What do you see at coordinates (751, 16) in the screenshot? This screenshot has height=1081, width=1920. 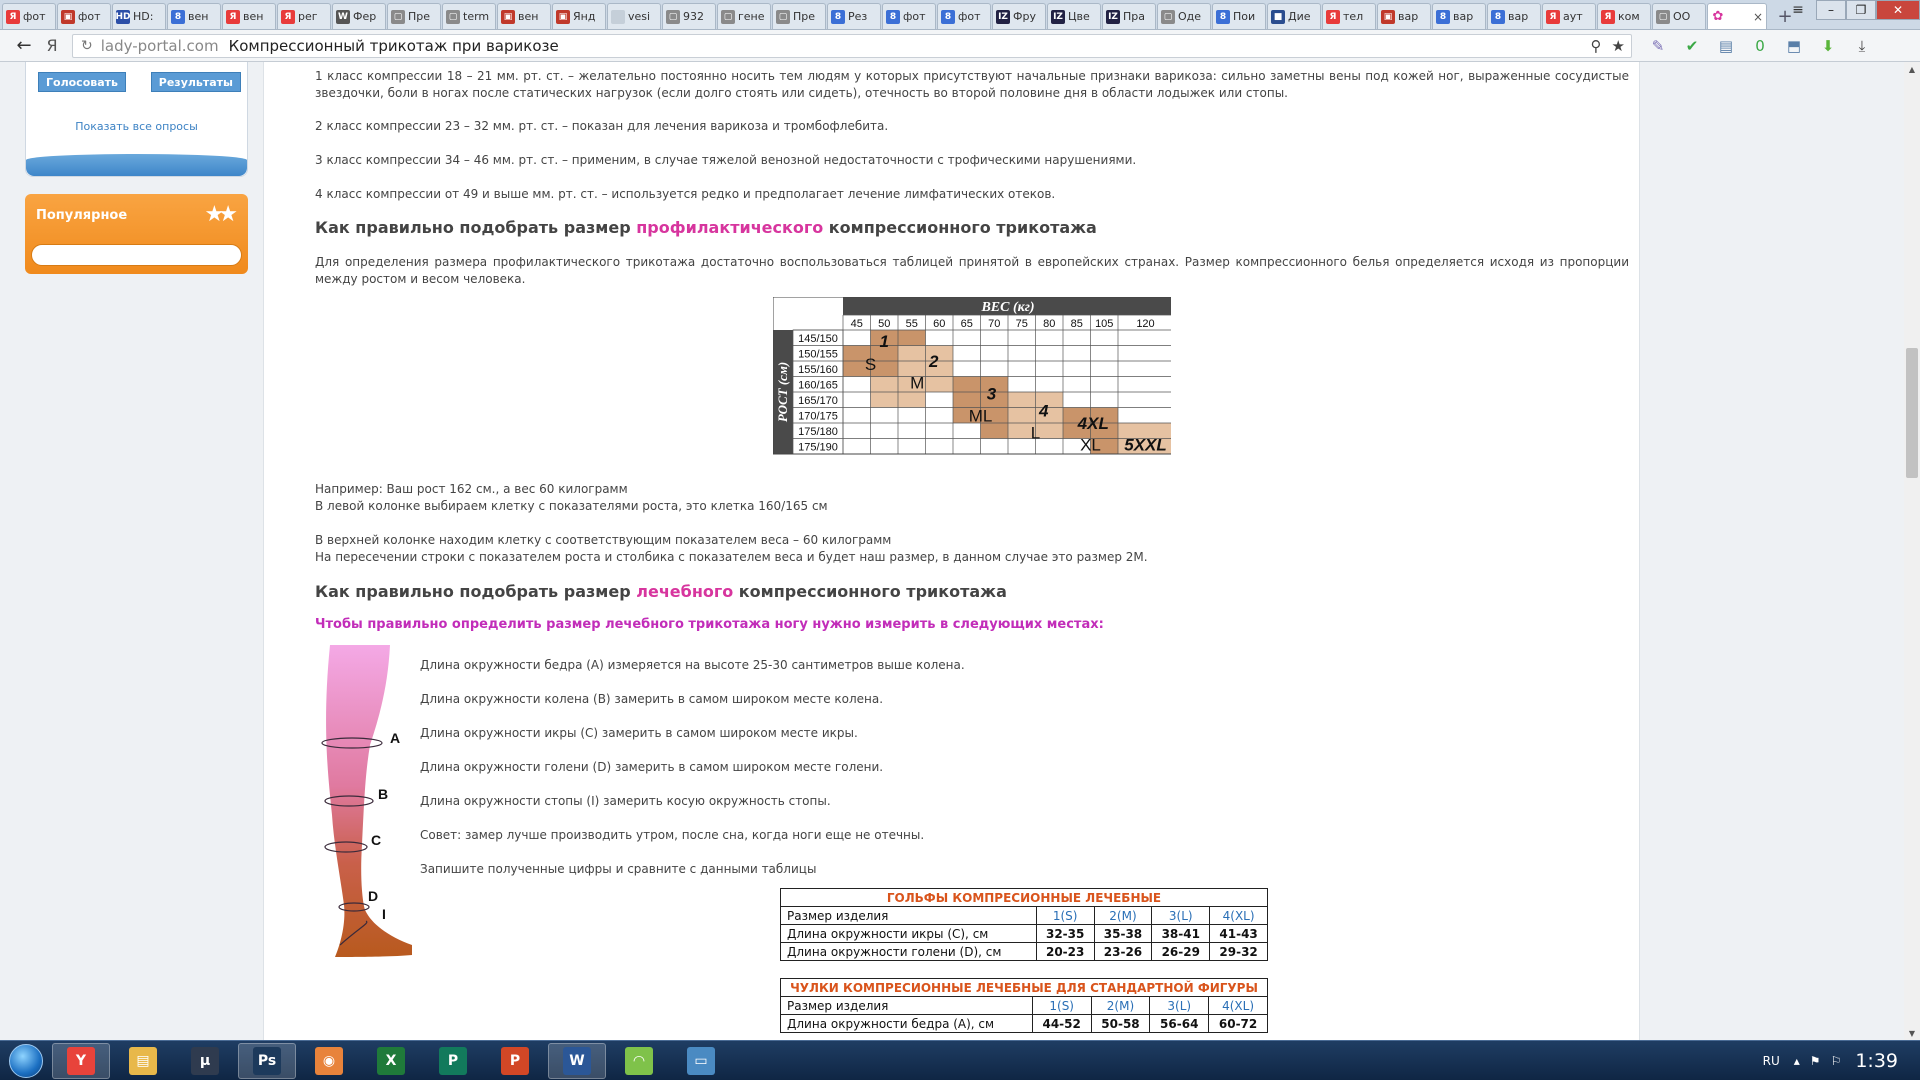 I see `tab-label: гене` at bounding box center [751, 16].